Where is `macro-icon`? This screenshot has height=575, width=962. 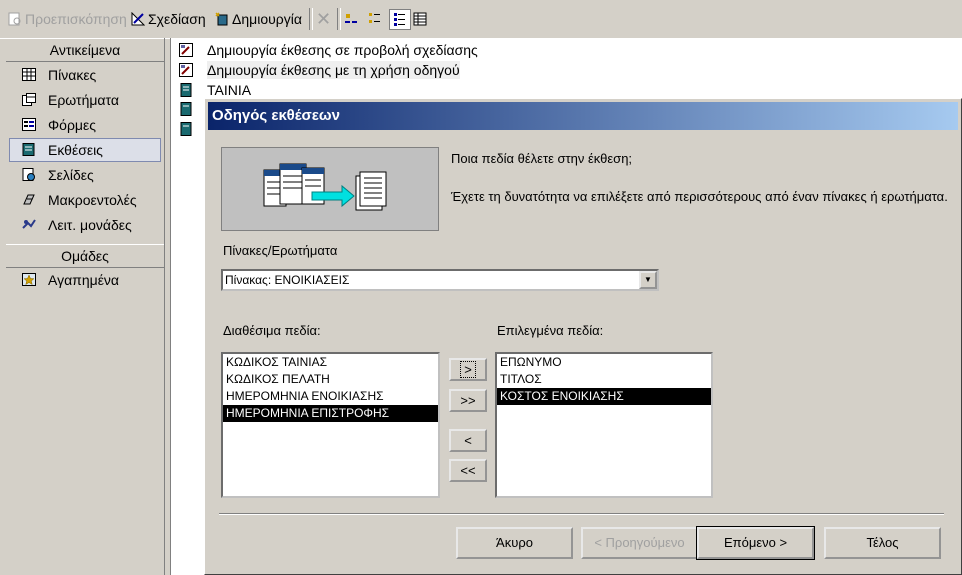
macro-icon is located at coordinates (29, 199).